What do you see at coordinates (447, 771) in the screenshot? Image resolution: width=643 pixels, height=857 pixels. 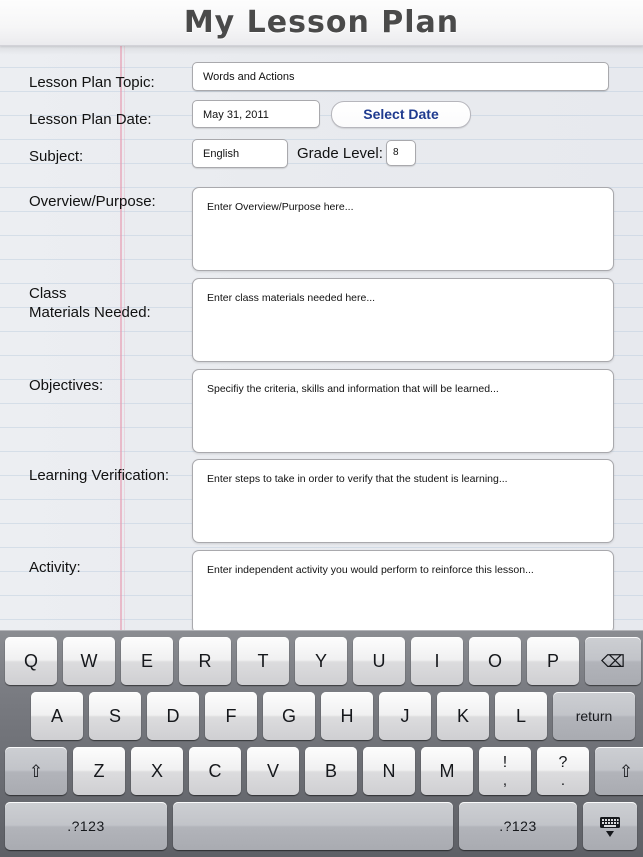 I see `key-m: M` at bounding box center [447, 771].